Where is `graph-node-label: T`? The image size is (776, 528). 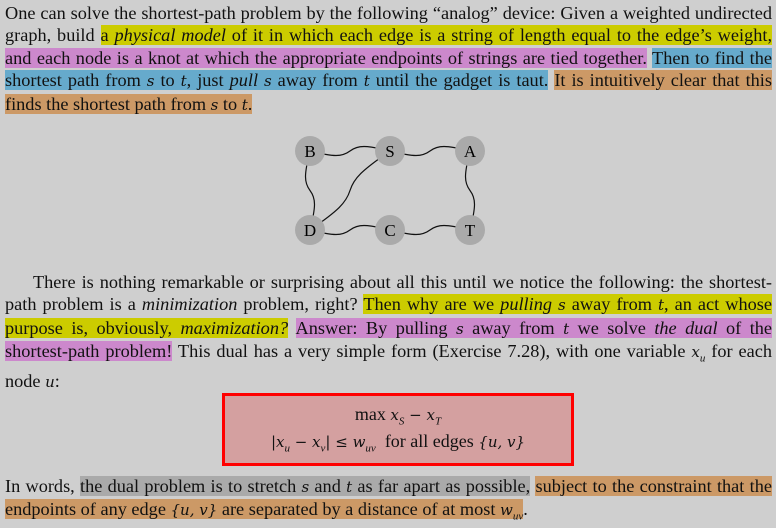 graph-node-label: T is located at coordinates (470, 230).